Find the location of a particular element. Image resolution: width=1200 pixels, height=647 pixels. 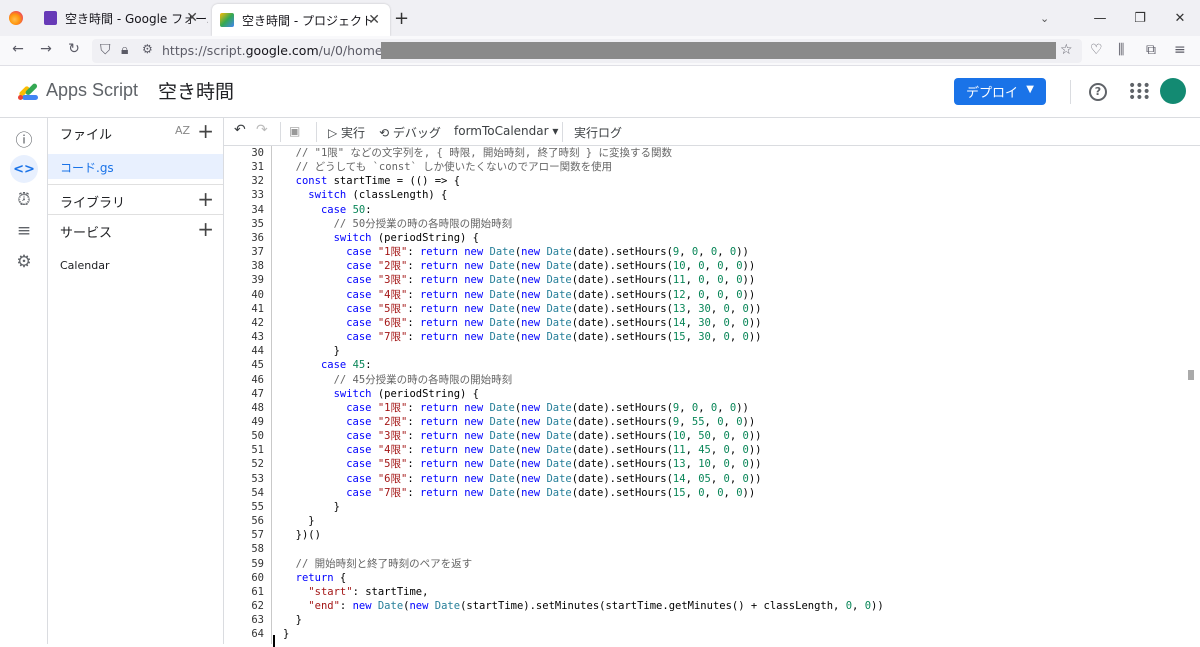

redacted-url-block is located at coordinates (718, 50).